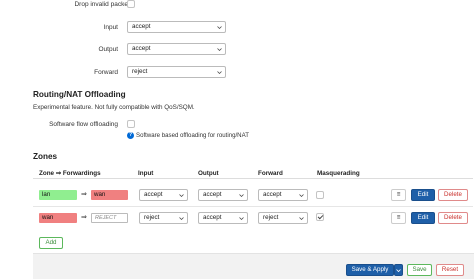 The image size is (474, 279). What do you see at coordinates (141, 48) in the screenshot?
I see `output-policy-value: accept` at bounding box center [141, 48].